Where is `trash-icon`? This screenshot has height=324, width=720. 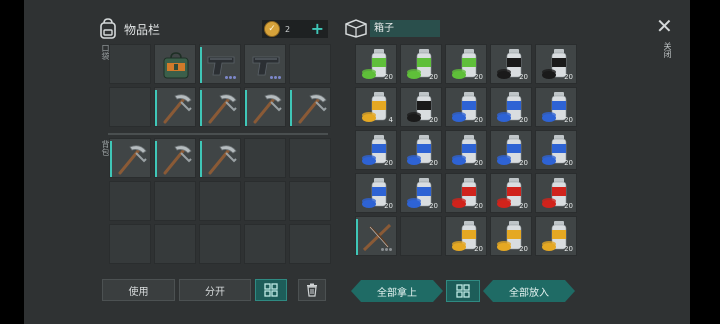
trash-icon is located at coordinates (312, 290).